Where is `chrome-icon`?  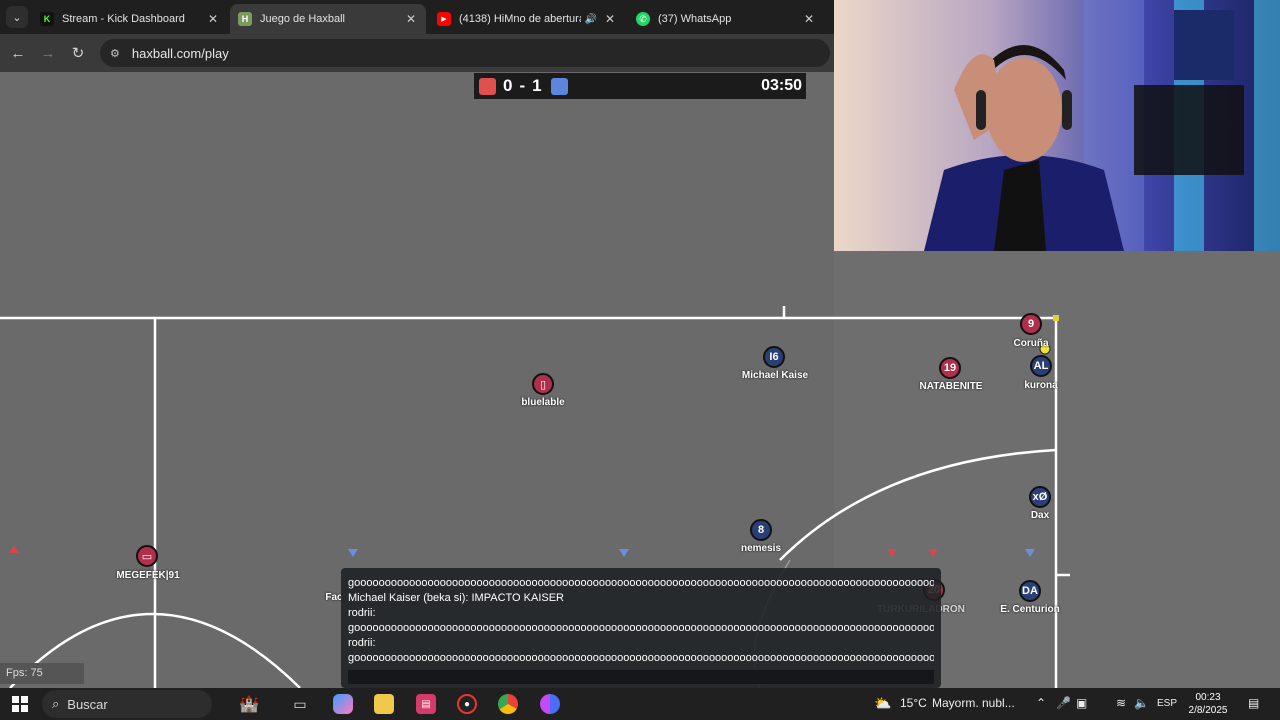
chrome-icon is located at coordinates (508, 704).